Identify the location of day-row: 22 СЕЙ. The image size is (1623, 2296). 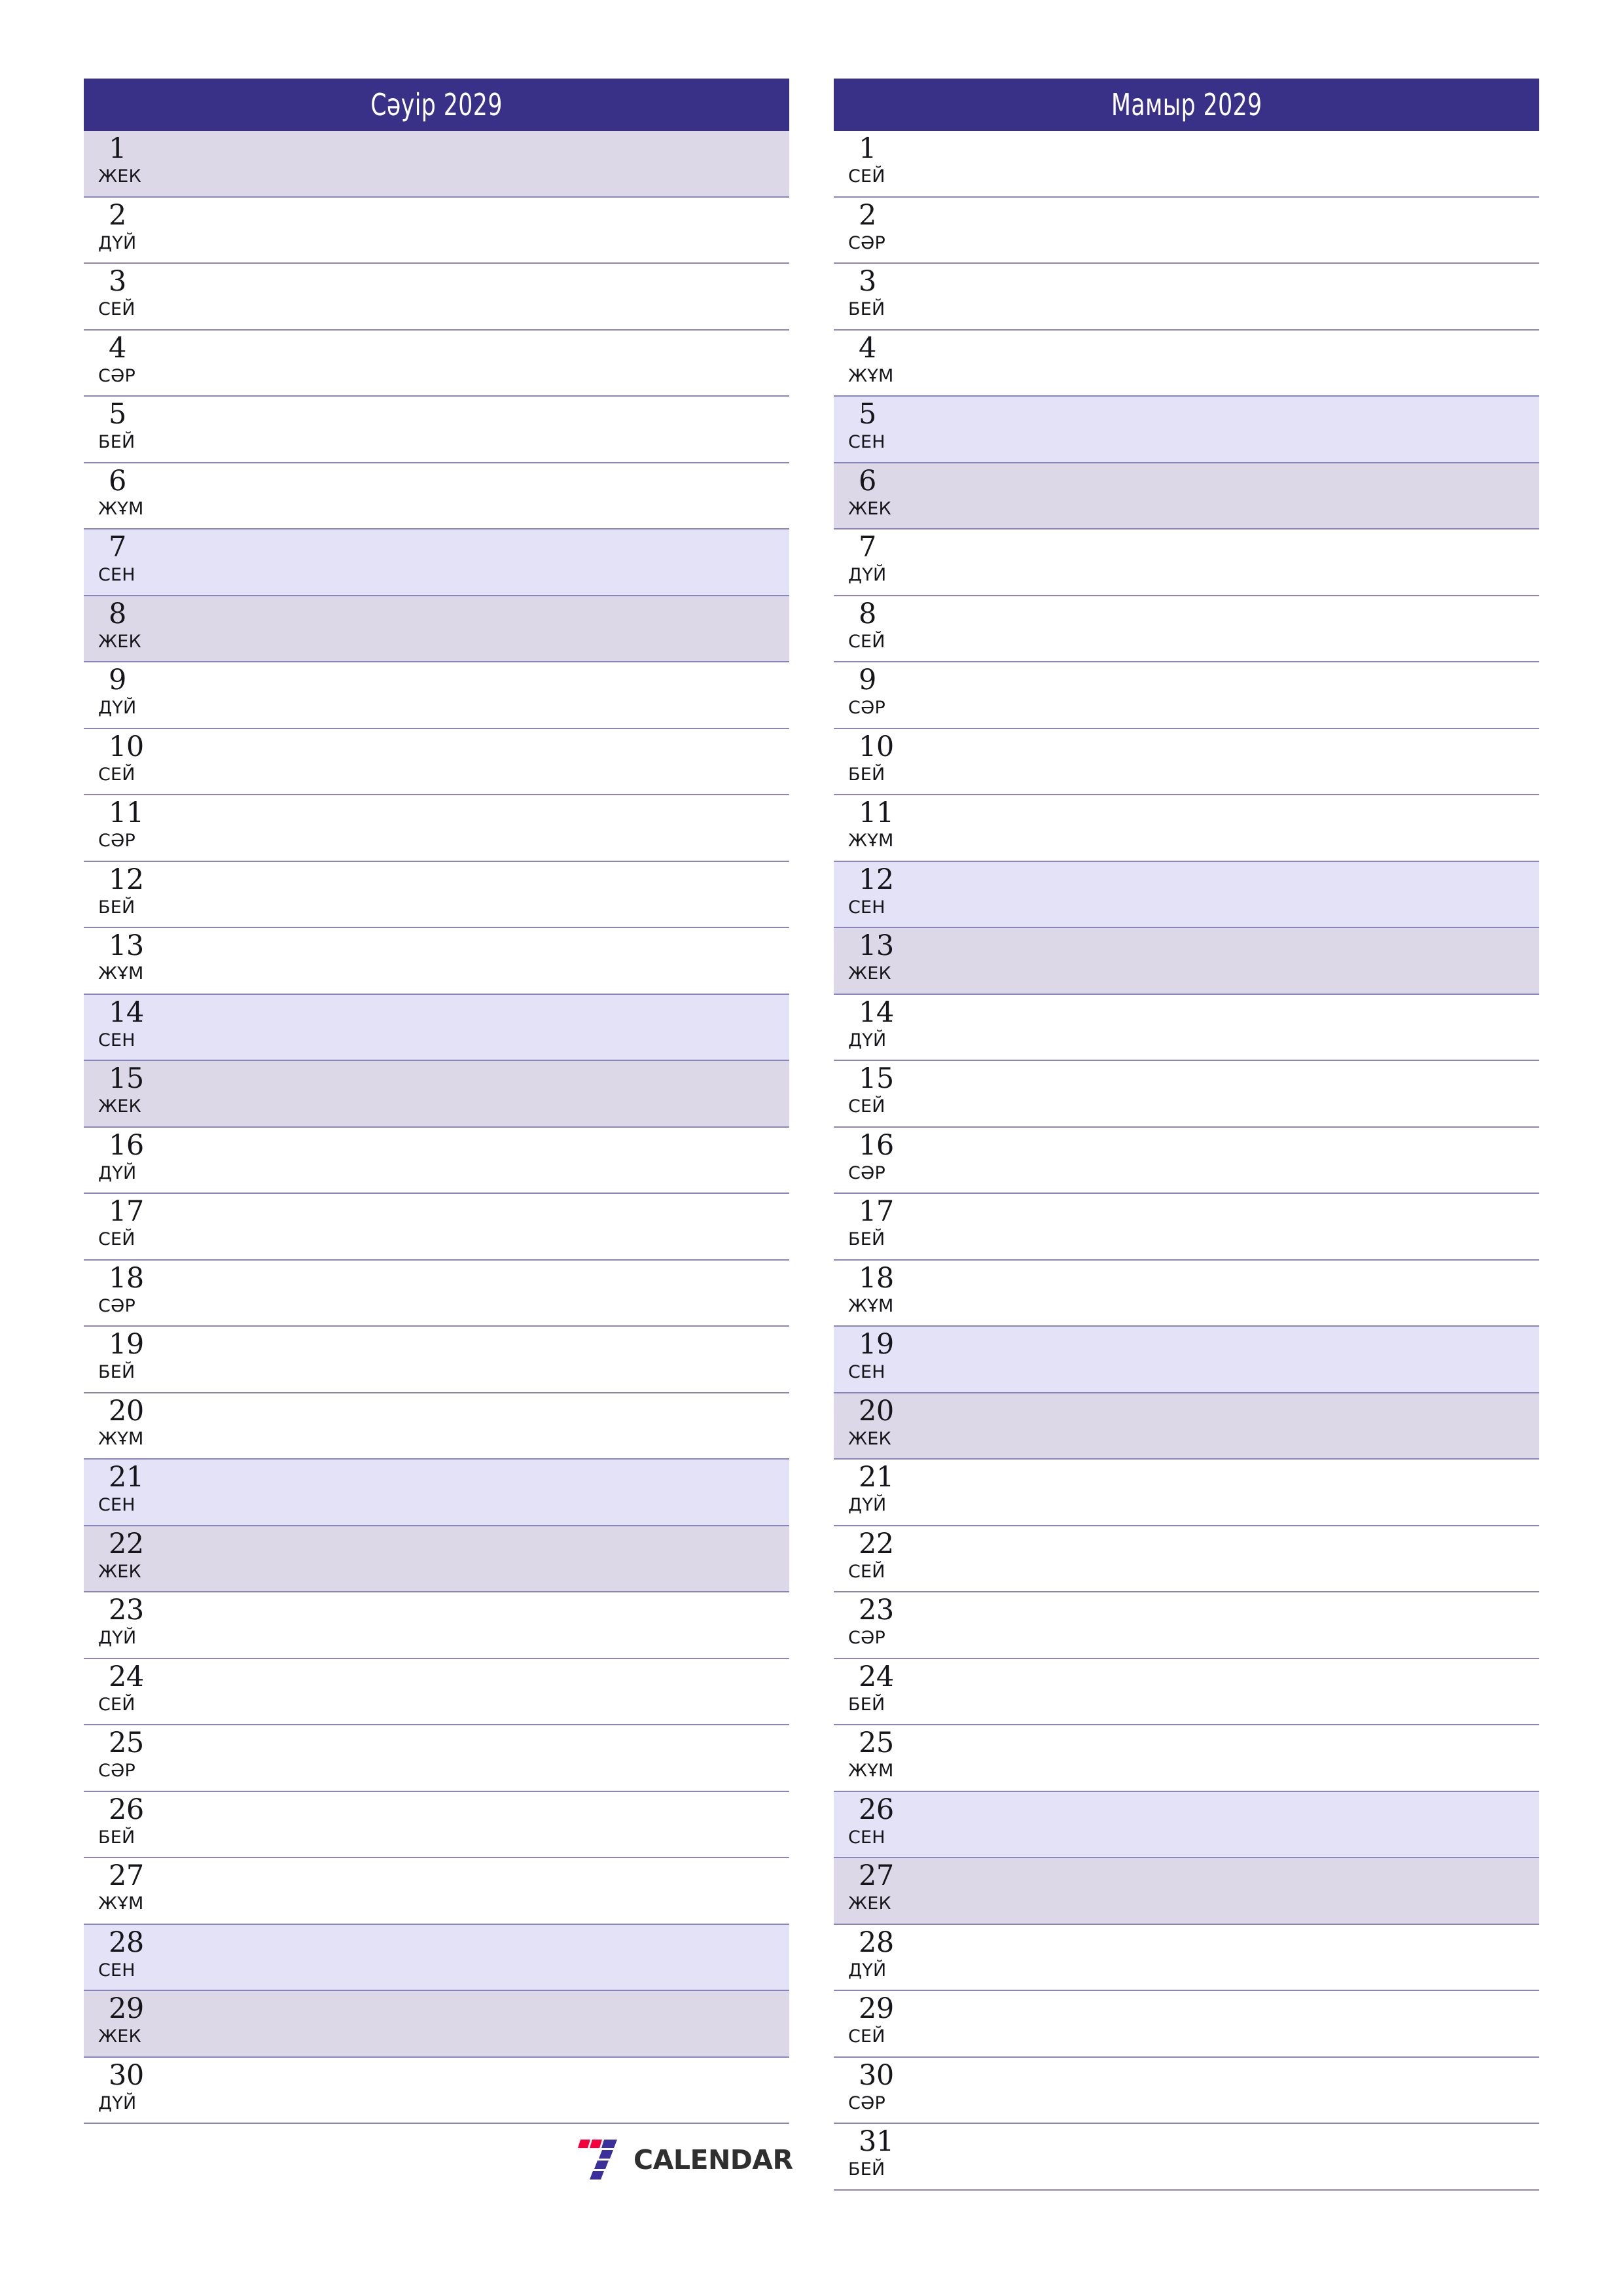
(1186, 1559).